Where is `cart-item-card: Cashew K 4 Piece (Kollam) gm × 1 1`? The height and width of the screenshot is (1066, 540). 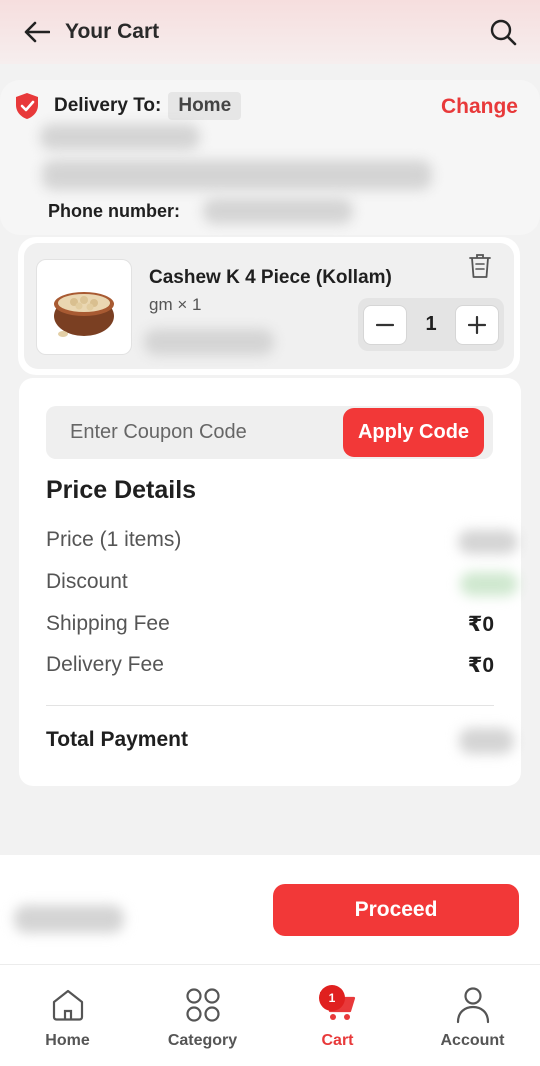 cart-item-card: Cashew K 4 Piece (Kollam) gm × 1 1 is located at coordinates (269, 306).